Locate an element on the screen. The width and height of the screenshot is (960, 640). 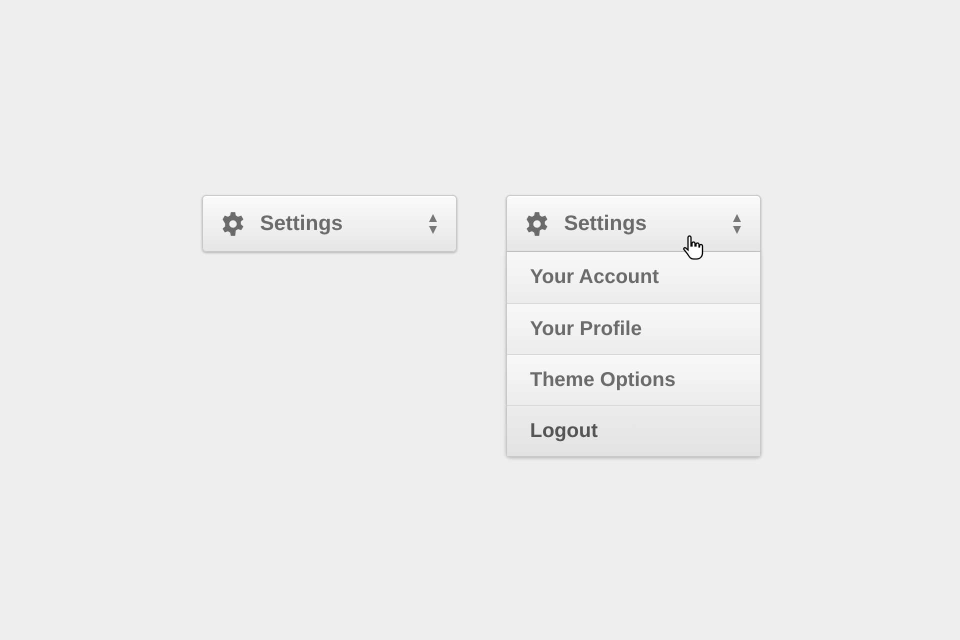
menu-item: Your Profile is located at coordinates (633, 328).